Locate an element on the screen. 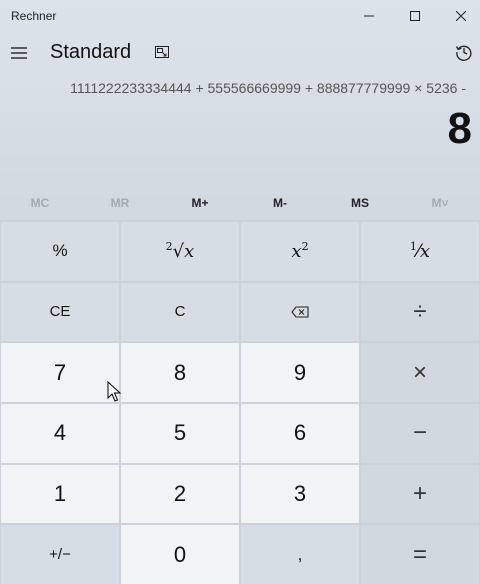 The image size is (480, 584). multiply-button: × is located at coordinates (420, 372).